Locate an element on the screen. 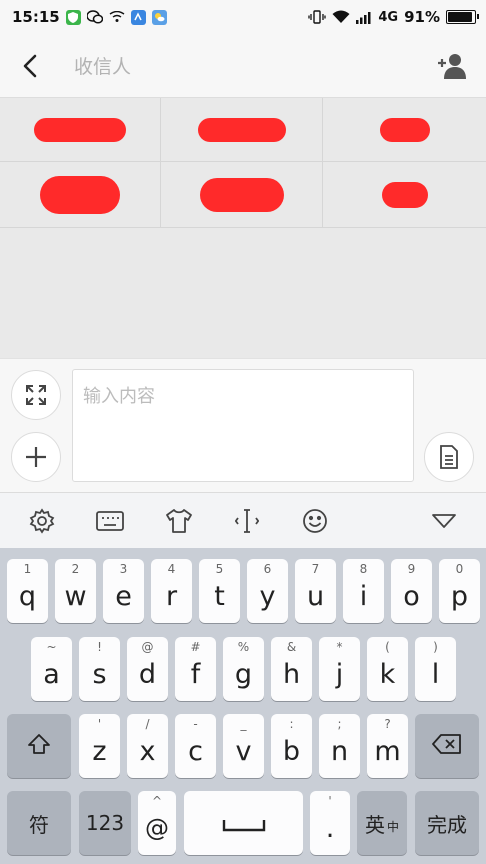  status-right: 4G 91% is located at coordinates (393, 17).